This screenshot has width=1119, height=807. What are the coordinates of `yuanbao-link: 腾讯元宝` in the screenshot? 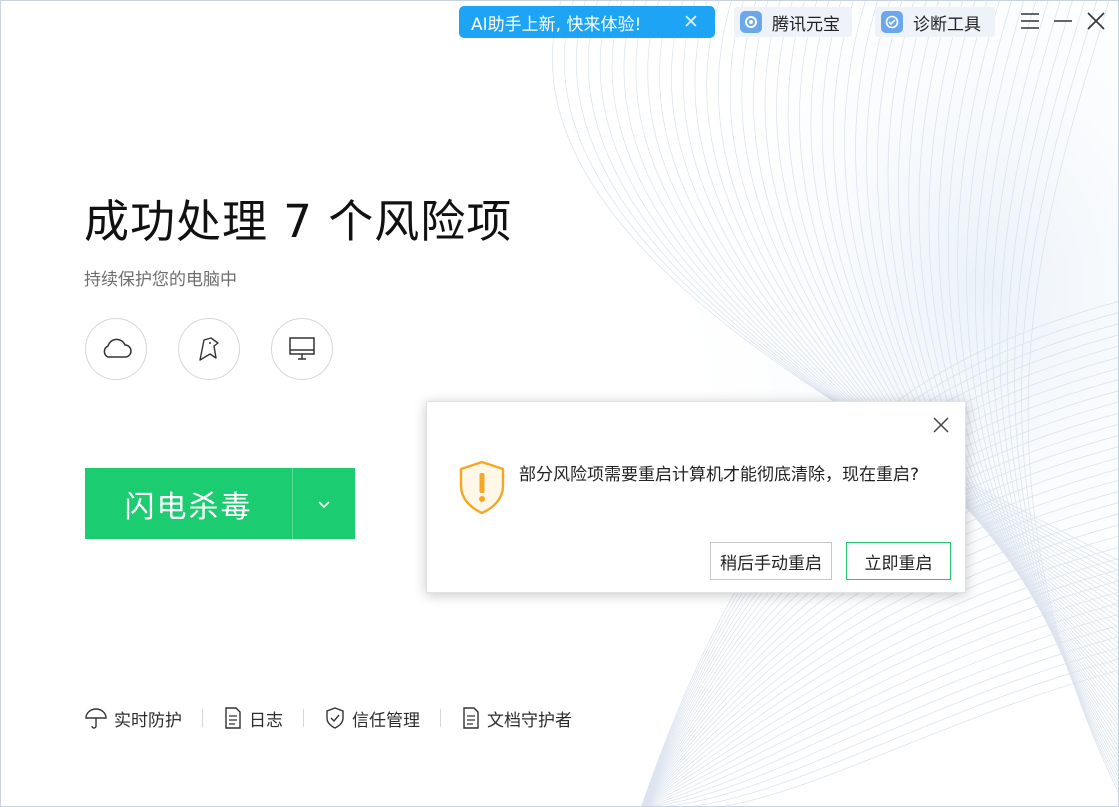 It's located at (793, 22).